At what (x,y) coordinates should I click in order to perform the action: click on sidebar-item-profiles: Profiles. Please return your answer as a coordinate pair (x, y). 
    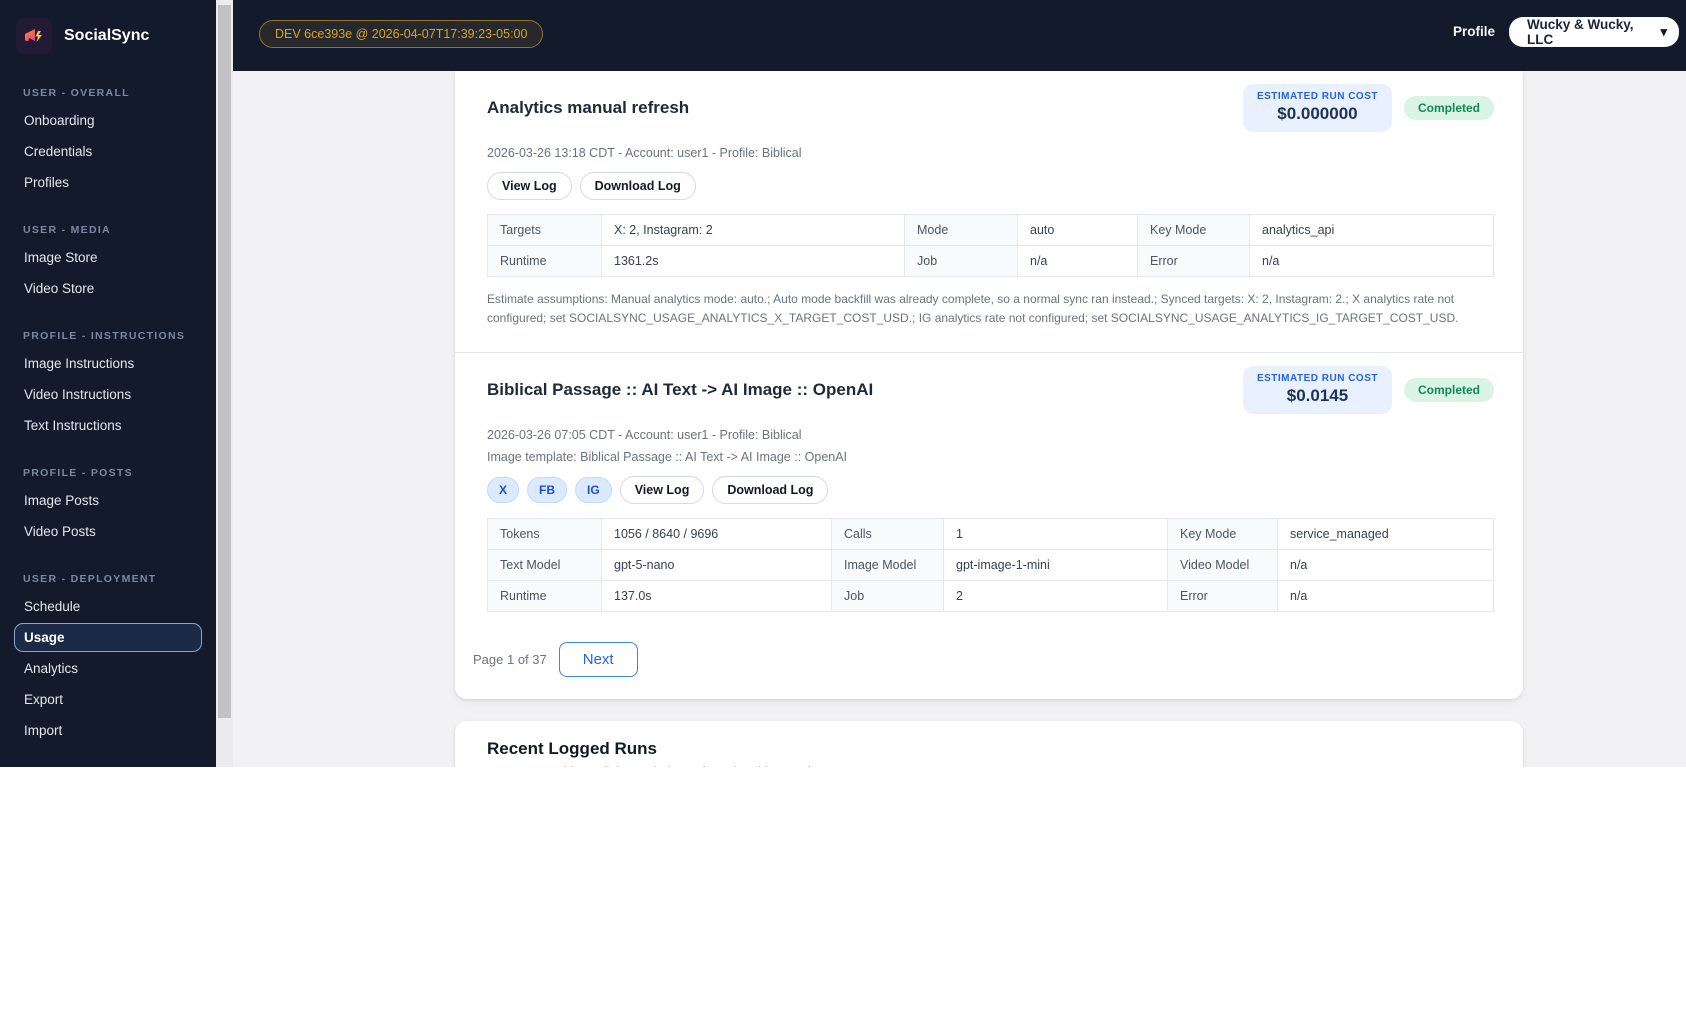
    Looking at the image, I should click on (108, 182).